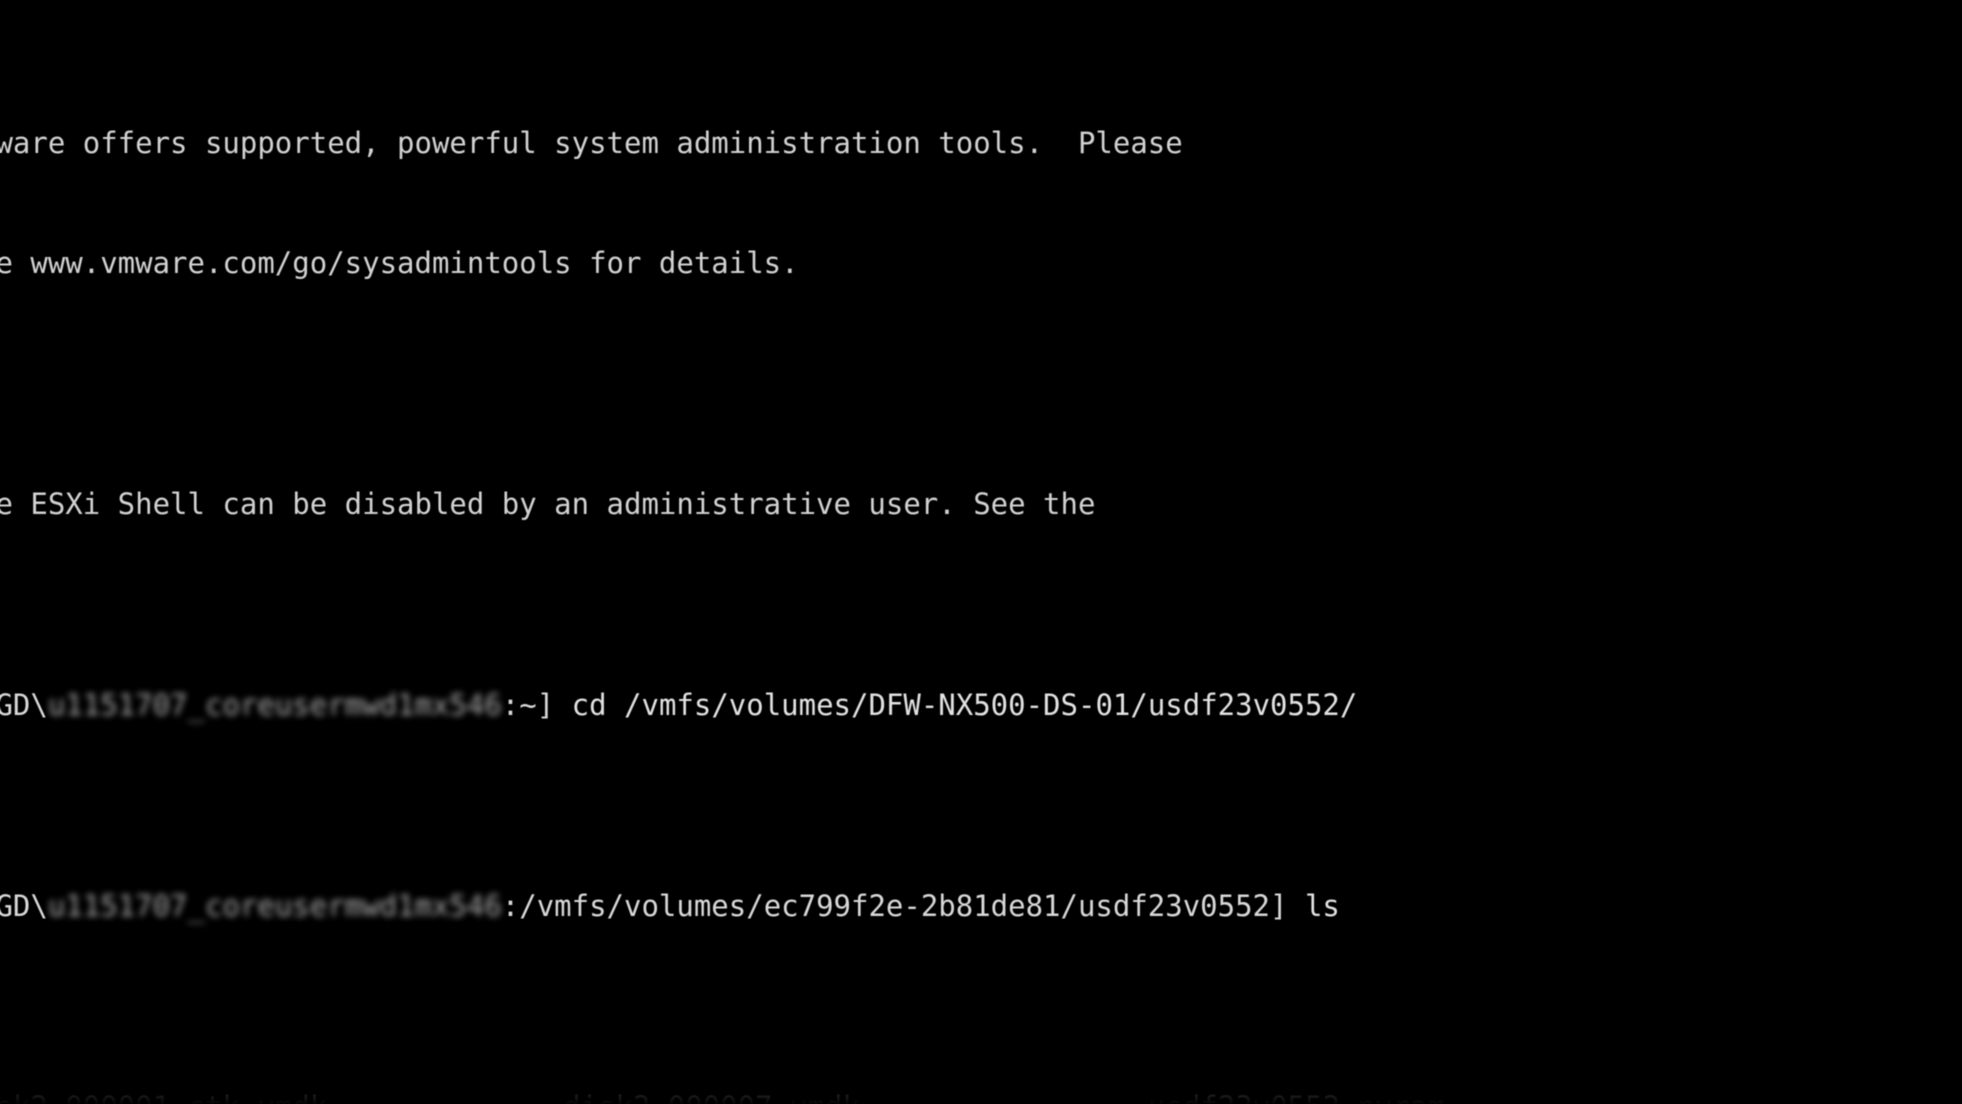 Image resolution: width=1962 pixels, height=1104 pixels. I want to click on prompt-username-redacted-2: u1151707_coreusermwd1mx546, so click(274, 906).